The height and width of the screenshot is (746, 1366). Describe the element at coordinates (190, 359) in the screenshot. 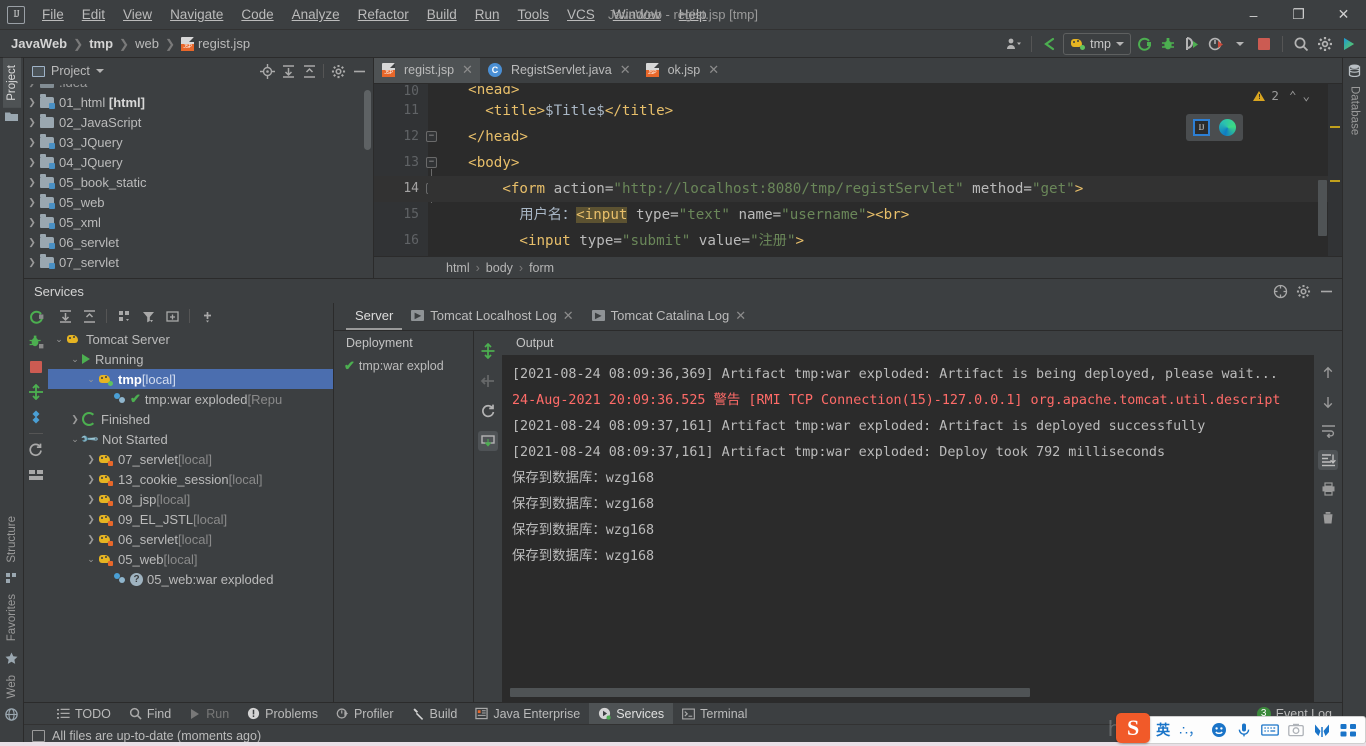

I see `service-node-running: ⌄ Running` at that location.